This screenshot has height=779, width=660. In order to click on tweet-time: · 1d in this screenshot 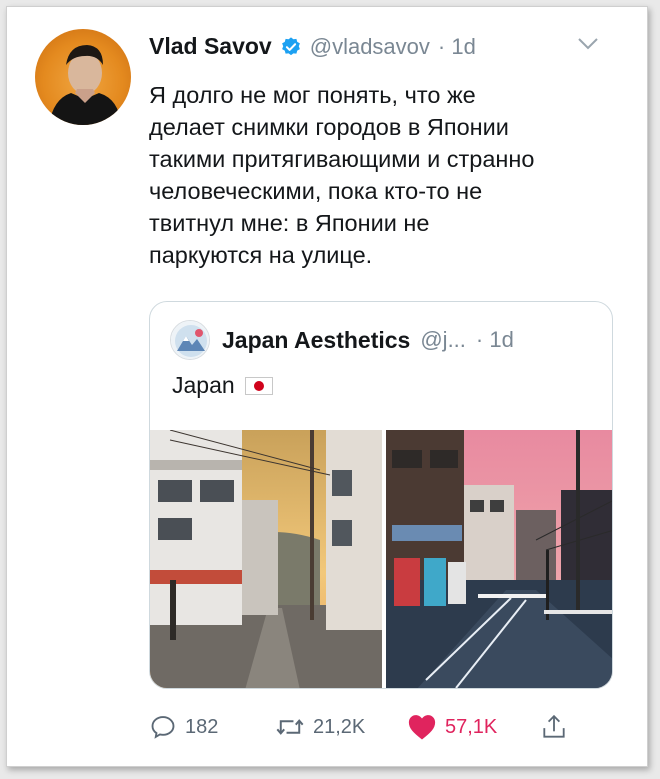, I will do `click(457, 47)`.